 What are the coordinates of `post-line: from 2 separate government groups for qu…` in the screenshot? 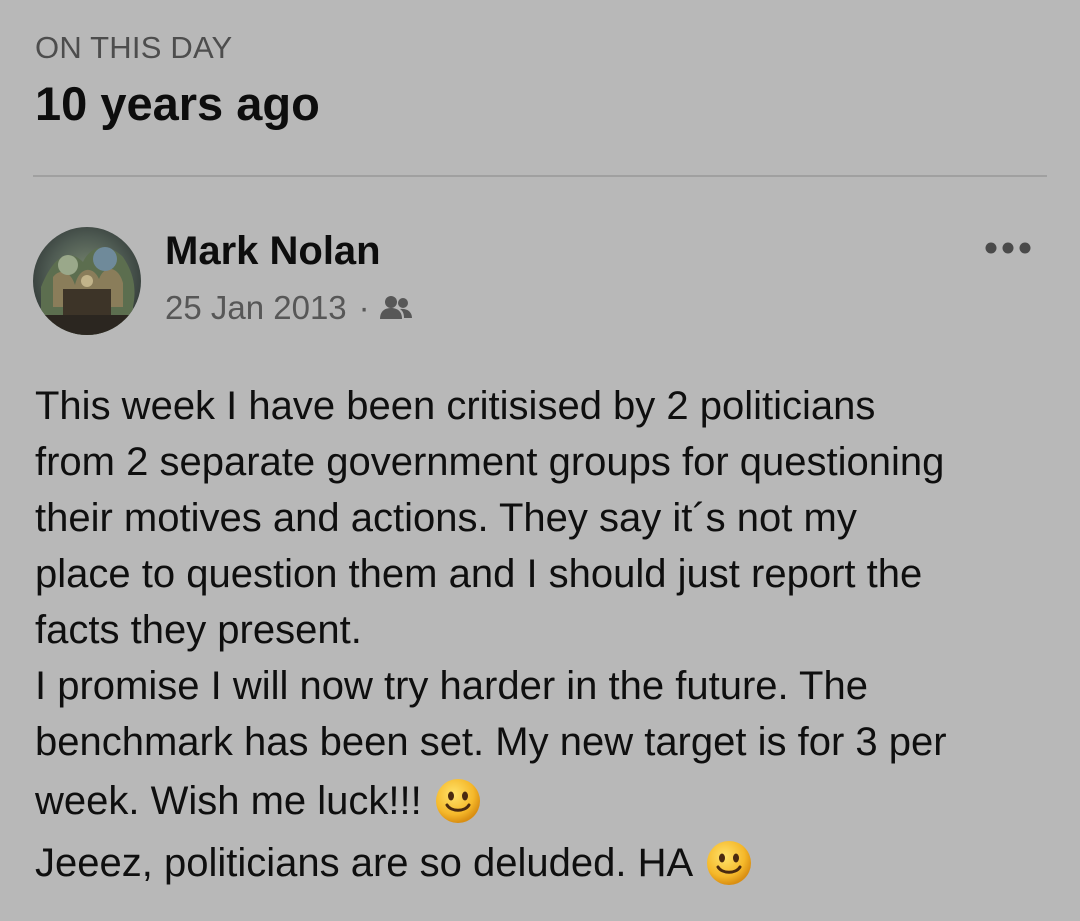 It's located at (490, 462).